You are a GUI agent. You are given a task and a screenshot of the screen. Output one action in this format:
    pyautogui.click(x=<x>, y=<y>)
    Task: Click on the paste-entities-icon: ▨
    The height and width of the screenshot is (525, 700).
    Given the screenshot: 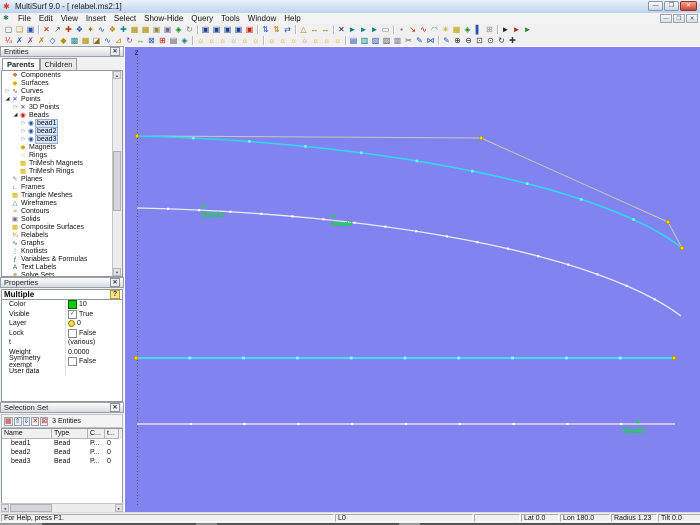 What is the action you would take?
    pyautogui.click(x=386, y=41)
    